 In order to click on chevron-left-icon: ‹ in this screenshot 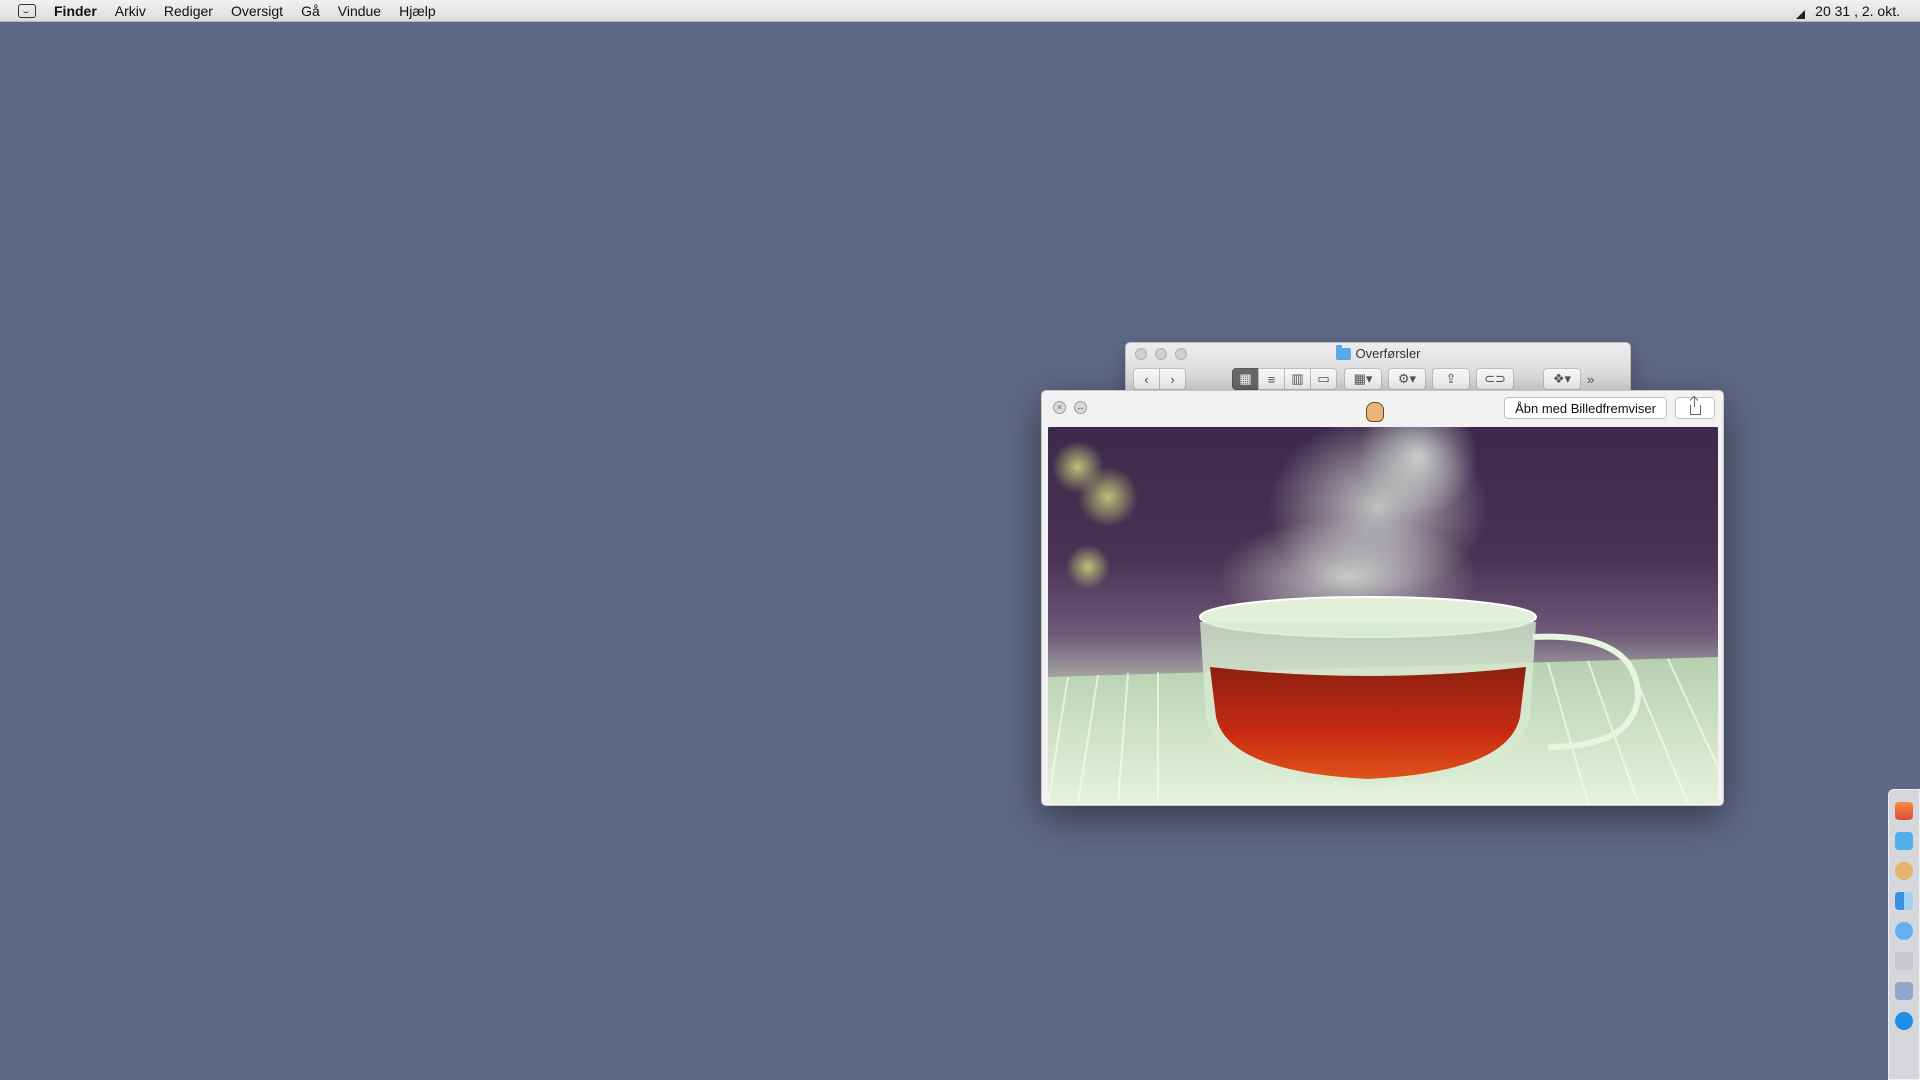, I will do `click(1146, 379)`.